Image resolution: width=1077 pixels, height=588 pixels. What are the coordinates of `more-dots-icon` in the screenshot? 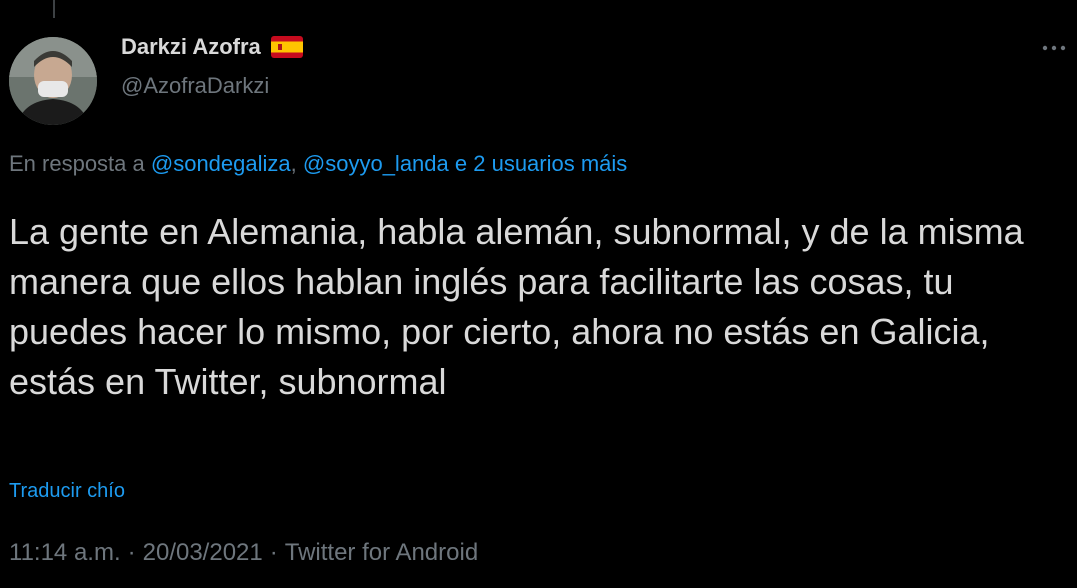 It's located at (1054, 48).